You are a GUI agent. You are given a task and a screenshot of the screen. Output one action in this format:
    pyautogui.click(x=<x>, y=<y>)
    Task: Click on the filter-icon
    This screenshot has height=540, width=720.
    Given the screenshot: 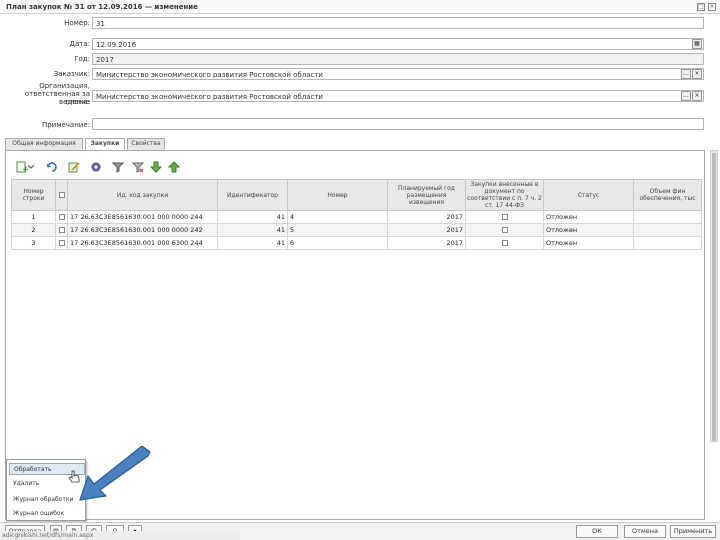 What is the action you would take?
    pyautogui.click(x=118, y=167)
    